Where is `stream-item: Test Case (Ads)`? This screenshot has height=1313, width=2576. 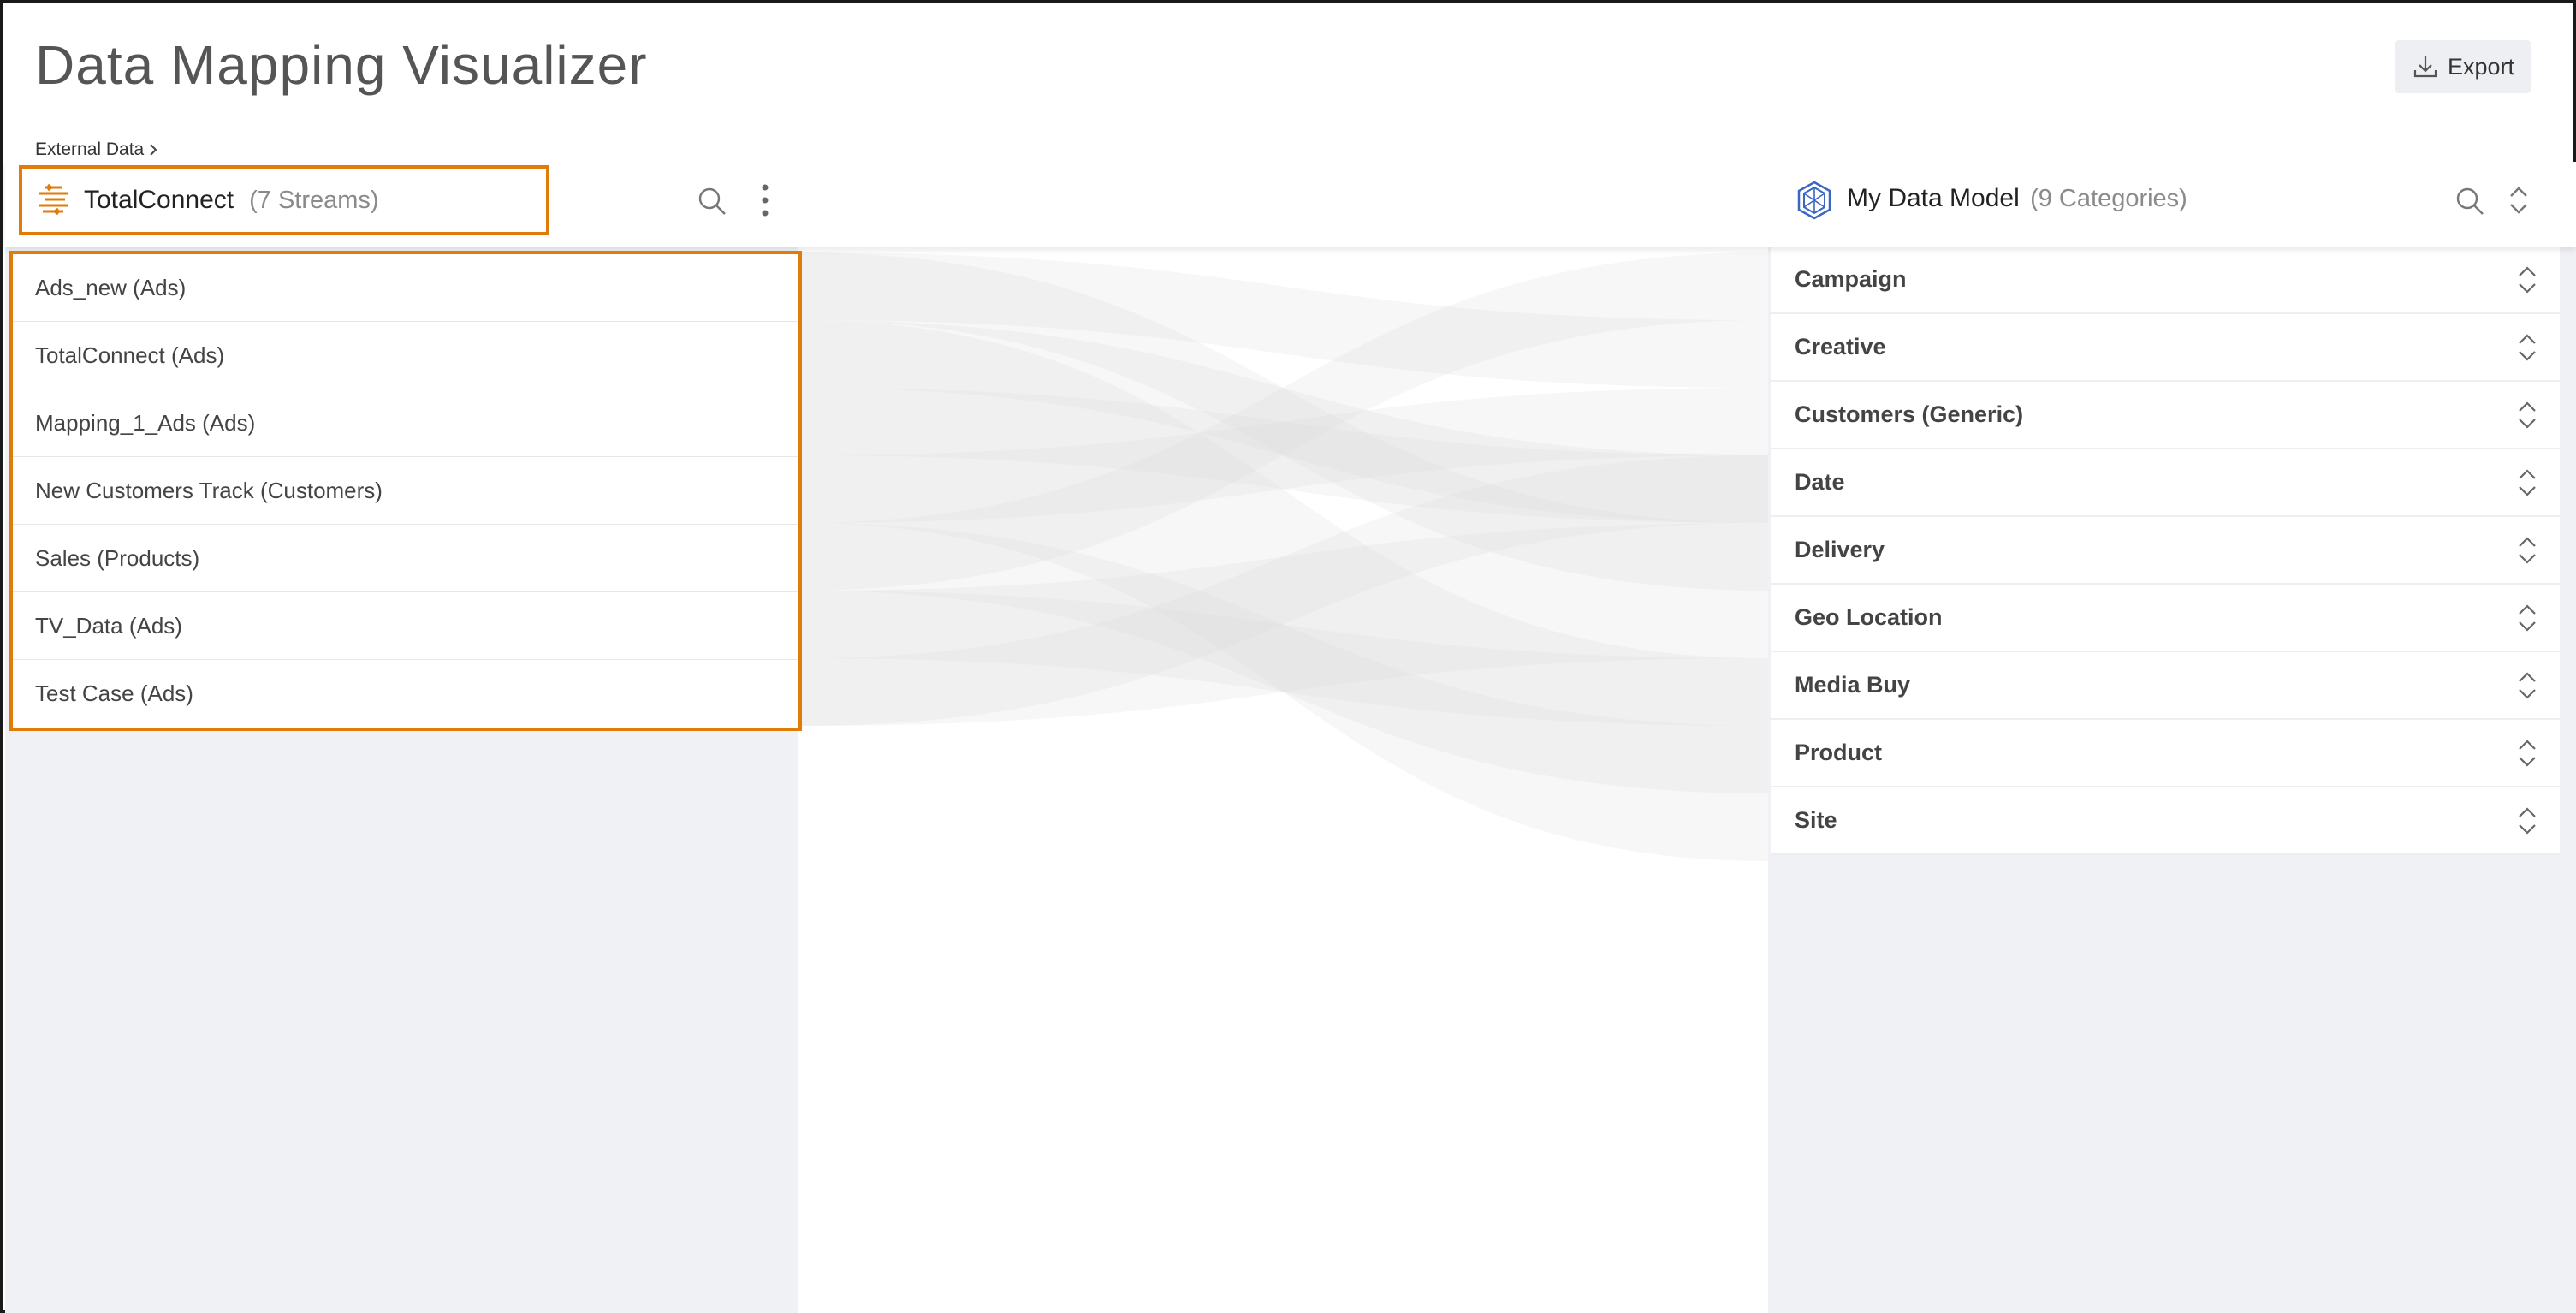
stream-item: Test Case (Ads) is located at coordinates (405, 694).